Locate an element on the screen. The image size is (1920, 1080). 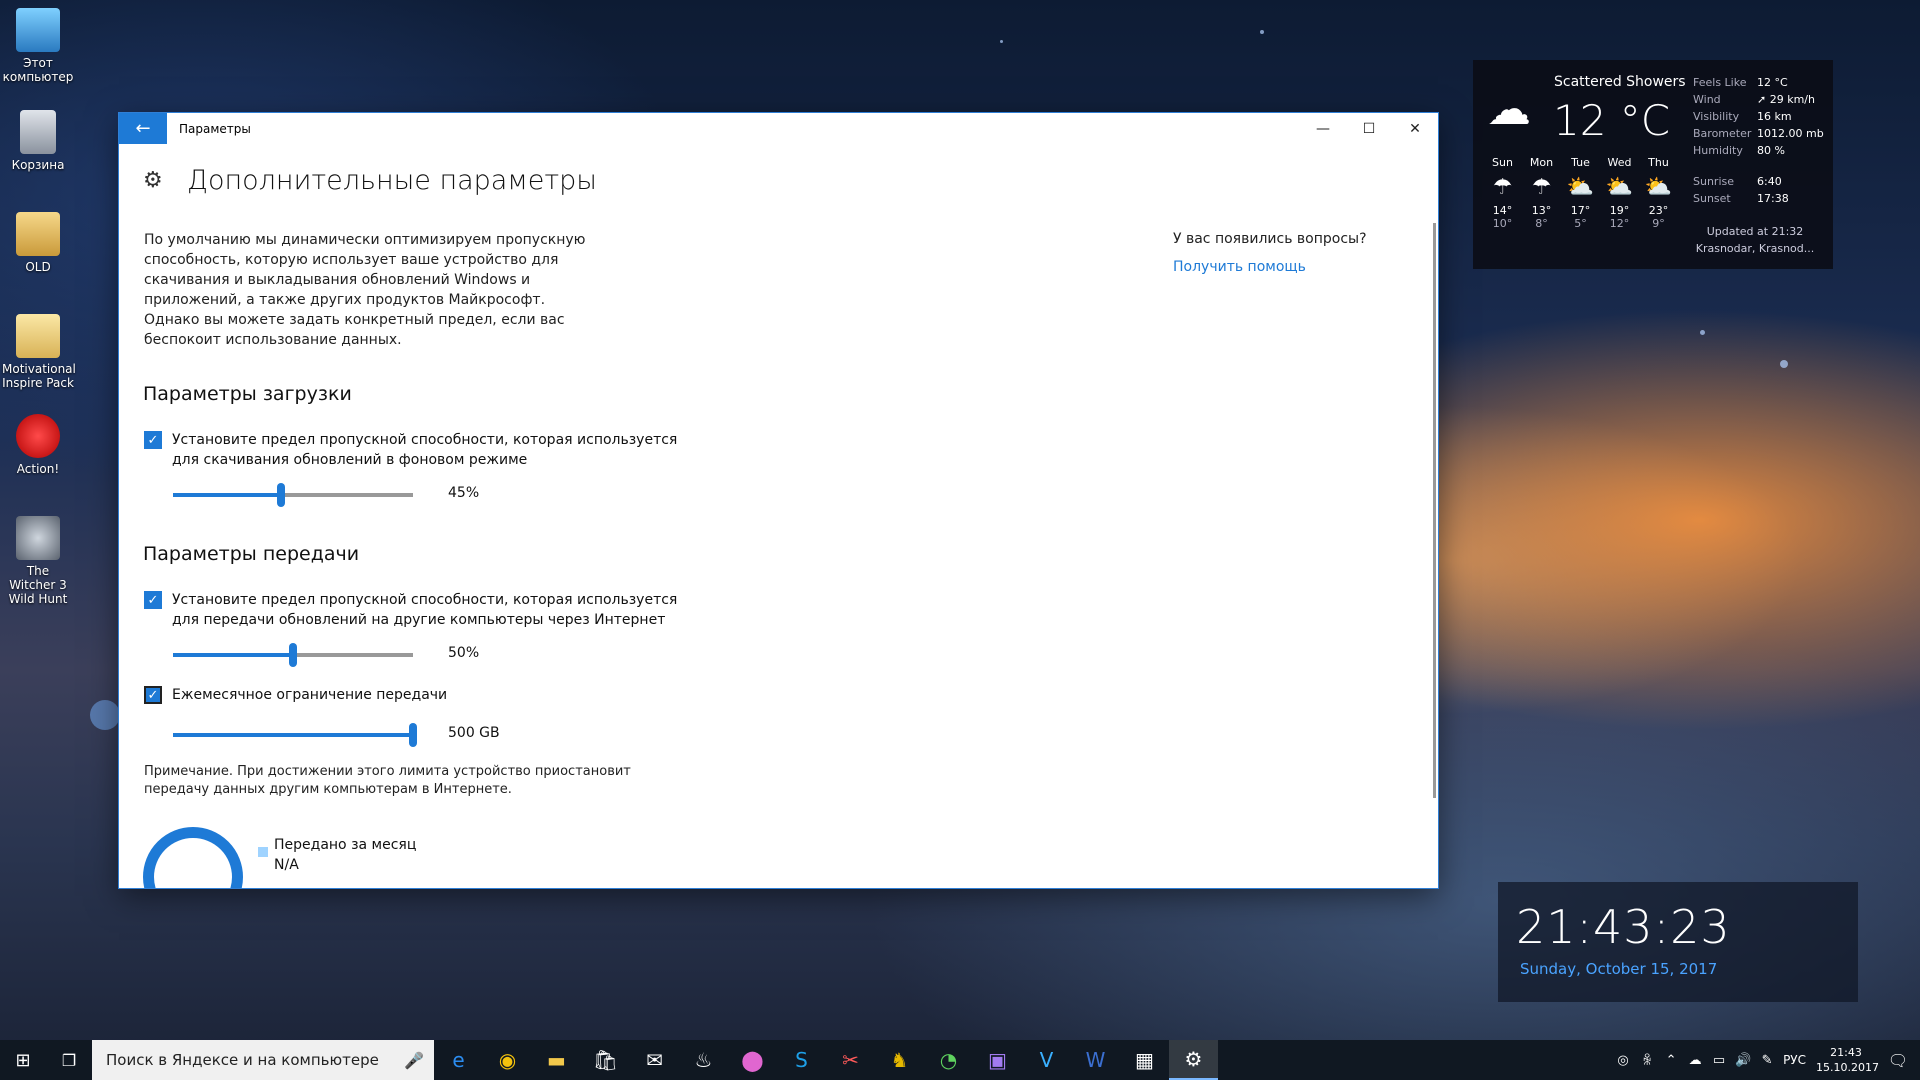
chip-icon: ▣ is located at coordinates (997, 1060).